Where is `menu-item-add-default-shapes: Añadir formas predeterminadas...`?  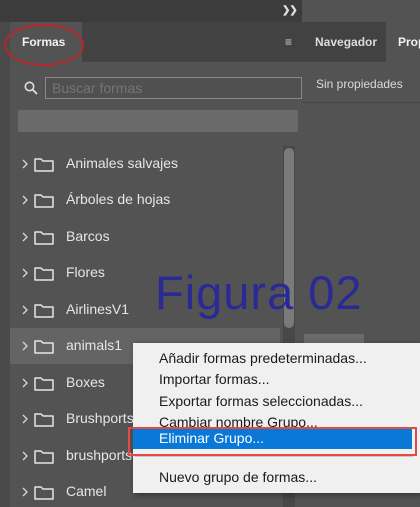
menu-item-add-default-shapes: Añadir formas predeterminadas... is located at coordinates (263, 358).